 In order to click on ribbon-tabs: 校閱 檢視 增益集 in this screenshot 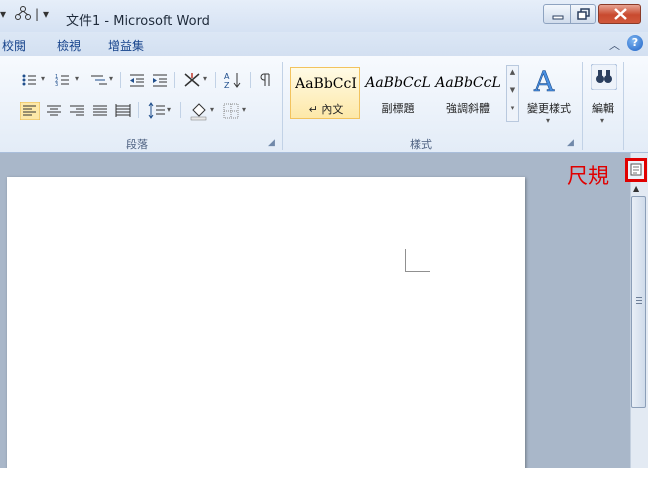, I will do `click(329, 44)`.